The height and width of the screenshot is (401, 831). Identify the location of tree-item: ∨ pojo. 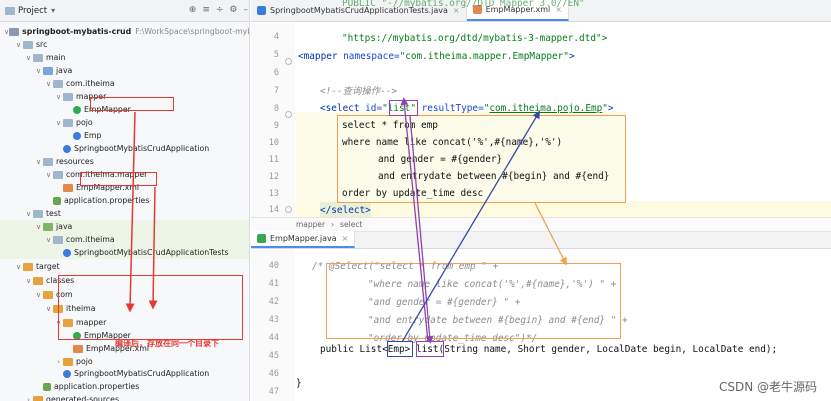
(124, 122).